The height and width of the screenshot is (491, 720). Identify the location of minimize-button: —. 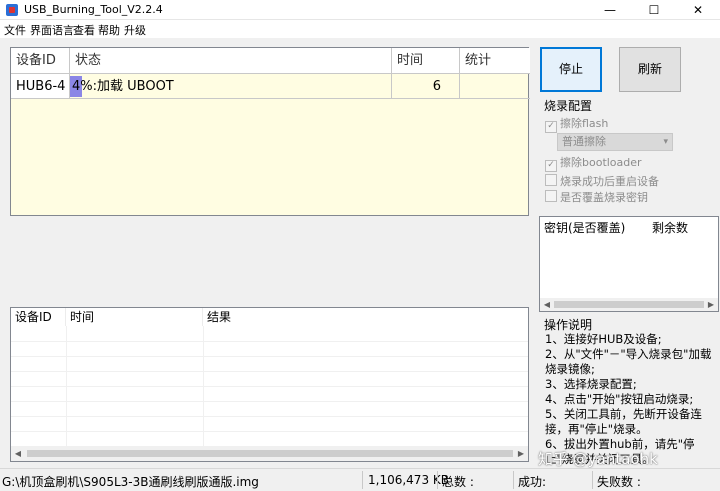
(610, 10).